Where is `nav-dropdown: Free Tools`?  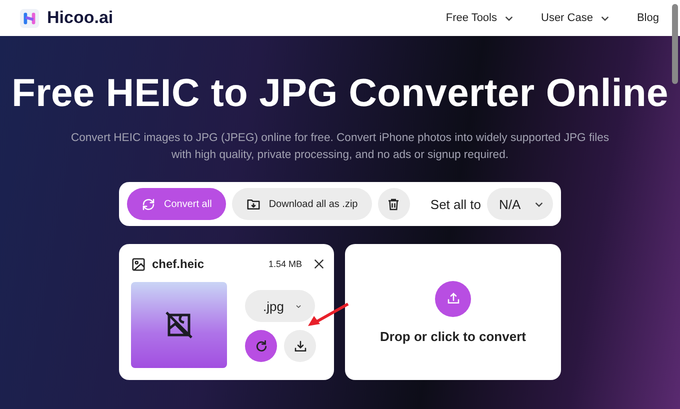 nav-dropdown: Free Tools is located at coordinates (479, 18).